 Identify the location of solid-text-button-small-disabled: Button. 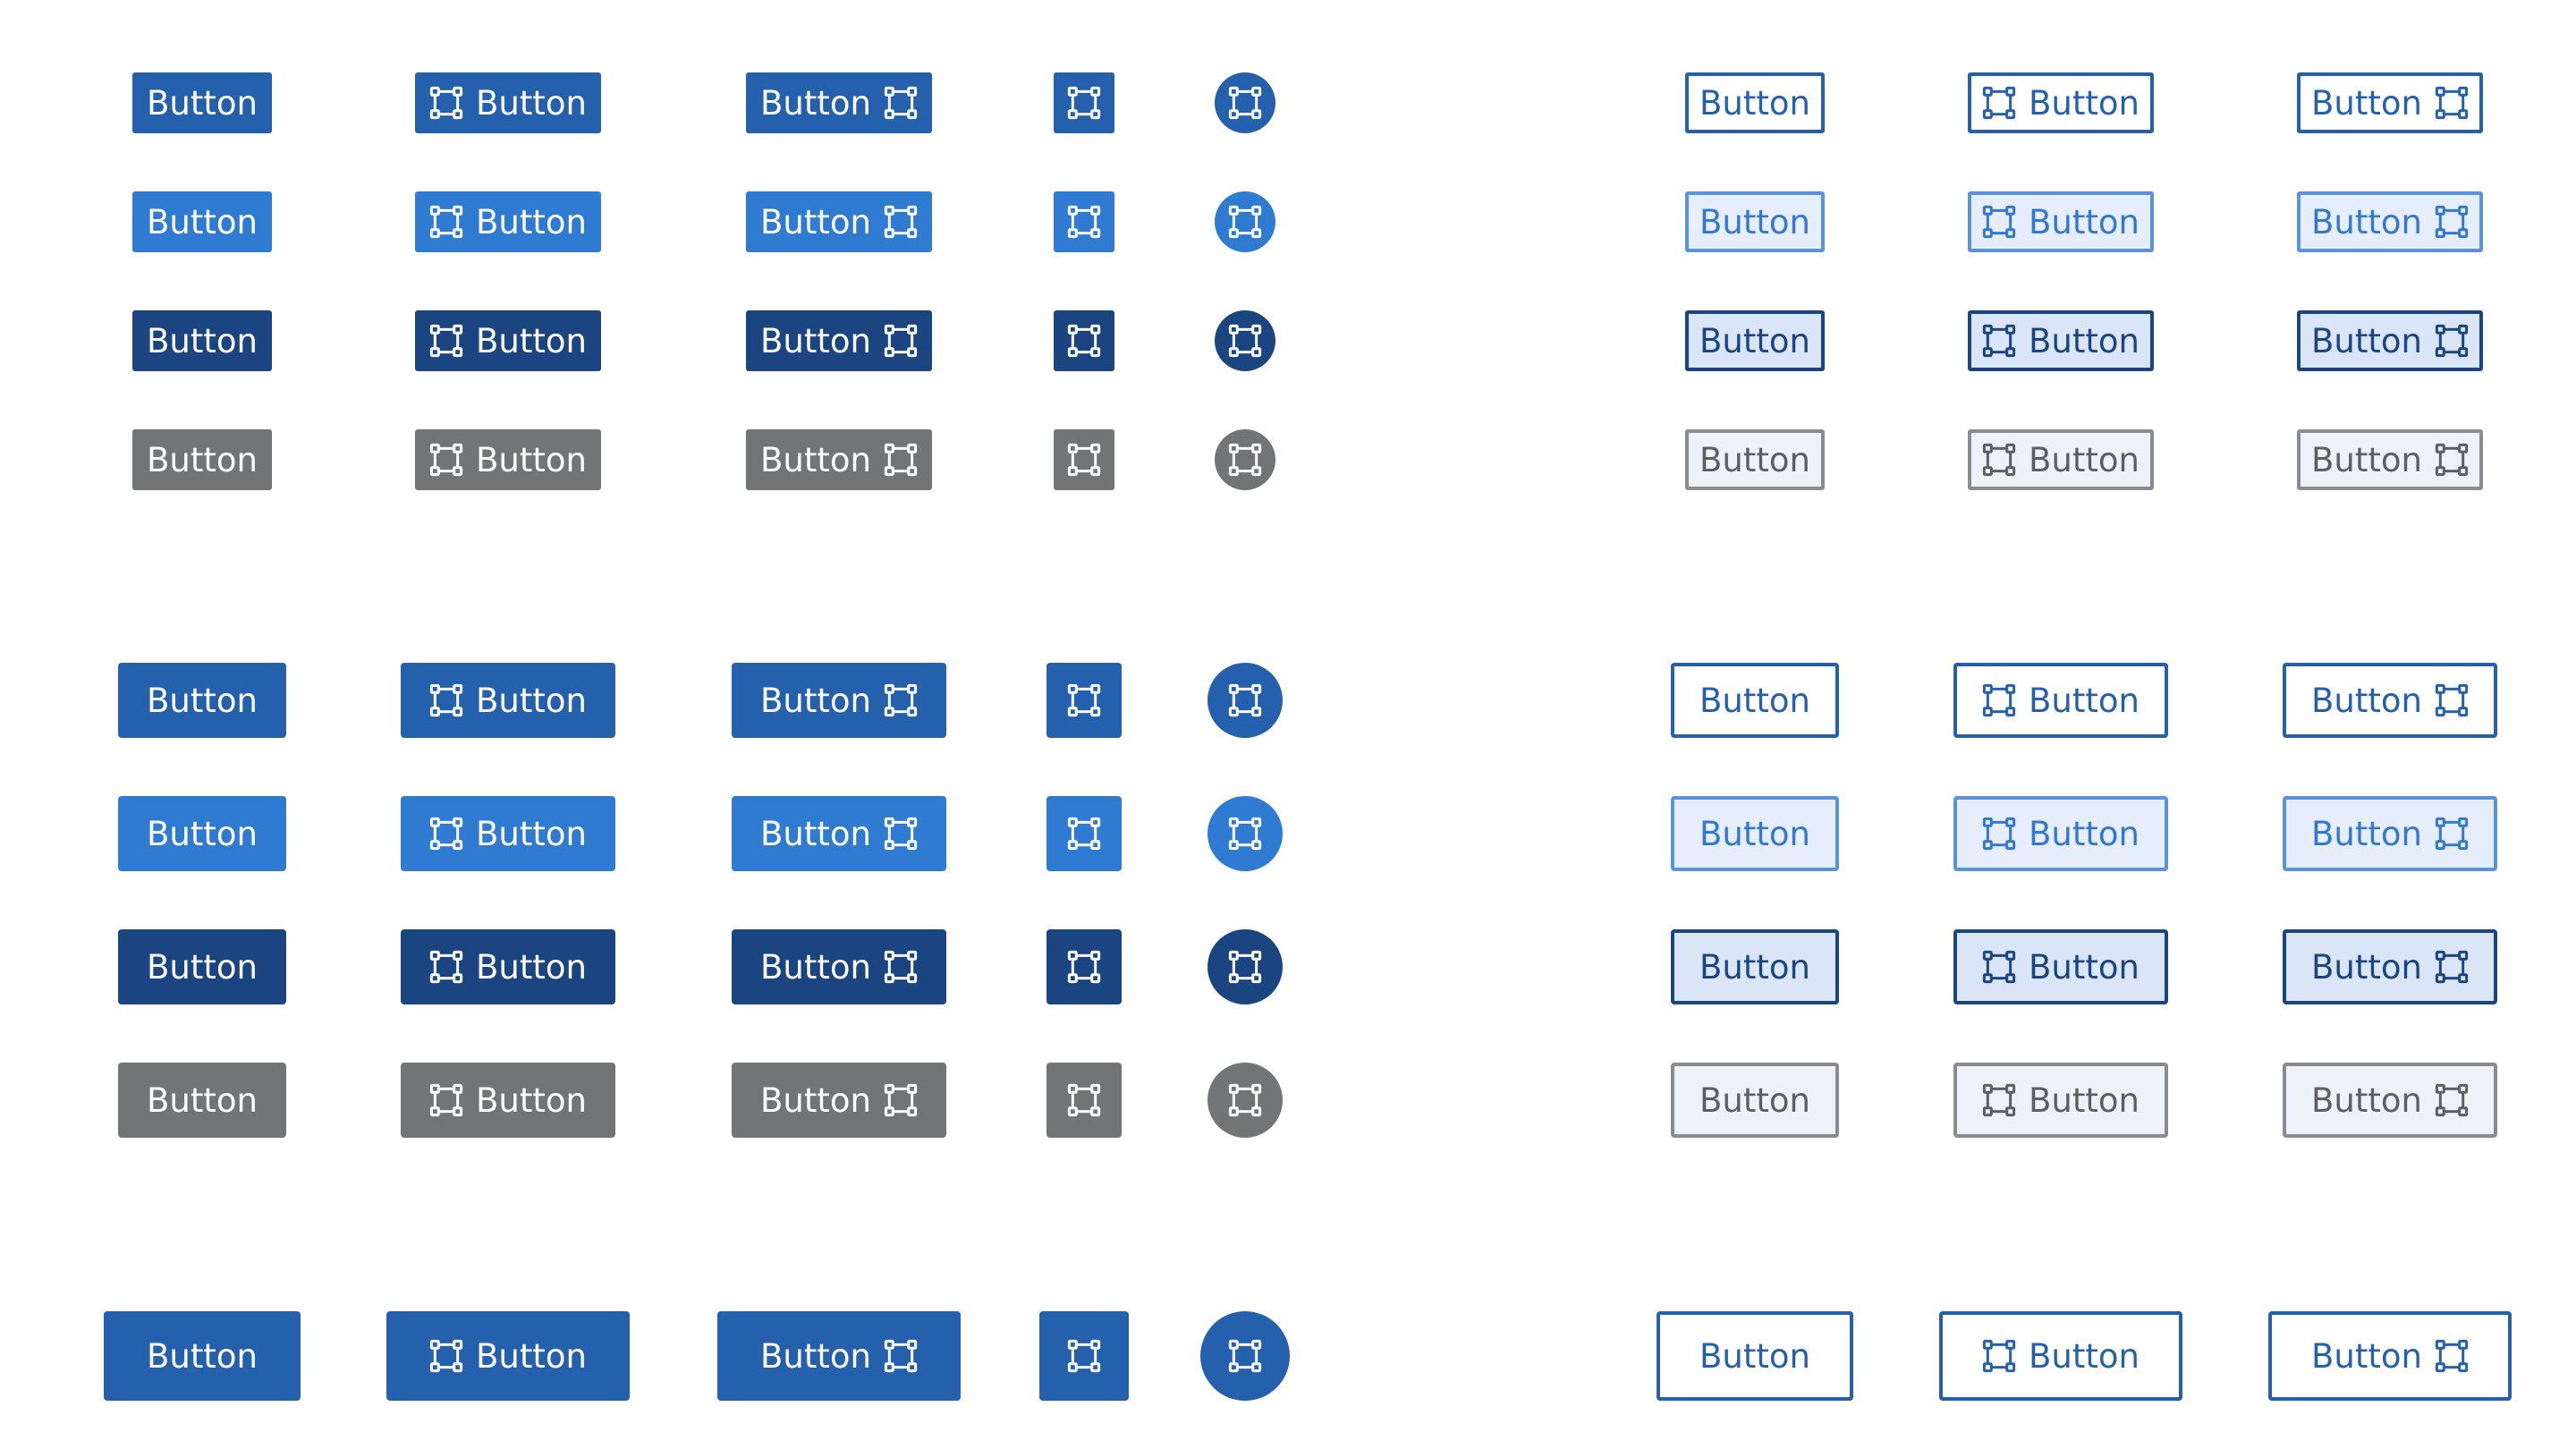
(202, 459).